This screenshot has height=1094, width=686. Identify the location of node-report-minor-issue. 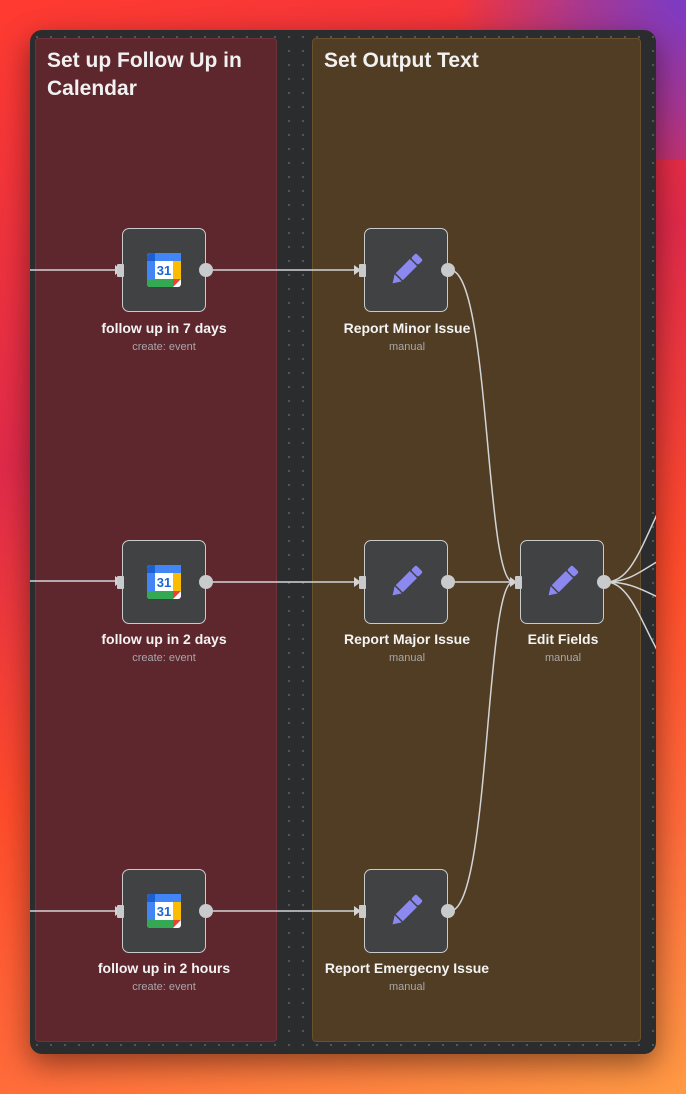
(407, 270).